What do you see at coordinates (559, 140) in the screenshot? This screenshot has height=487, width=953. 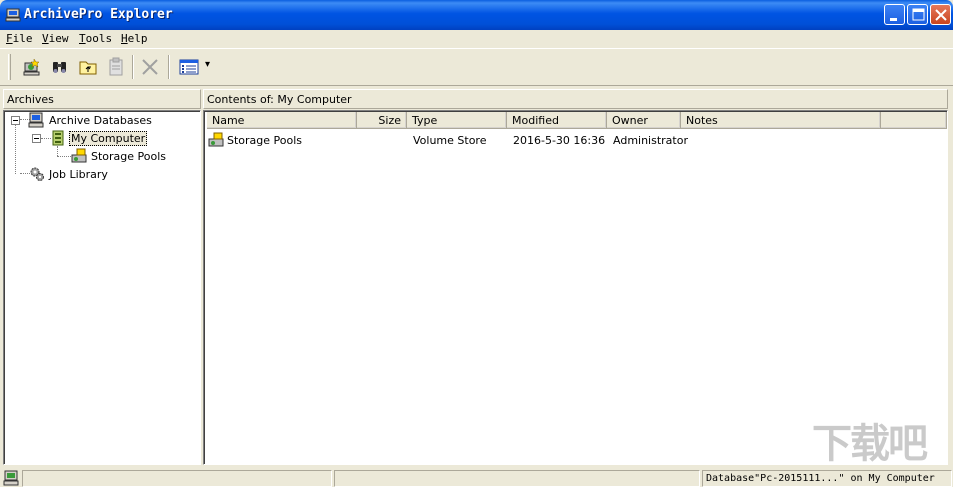 I see `cell-modified: 2016-5-30 16:36` at bounding box center [559, 140].